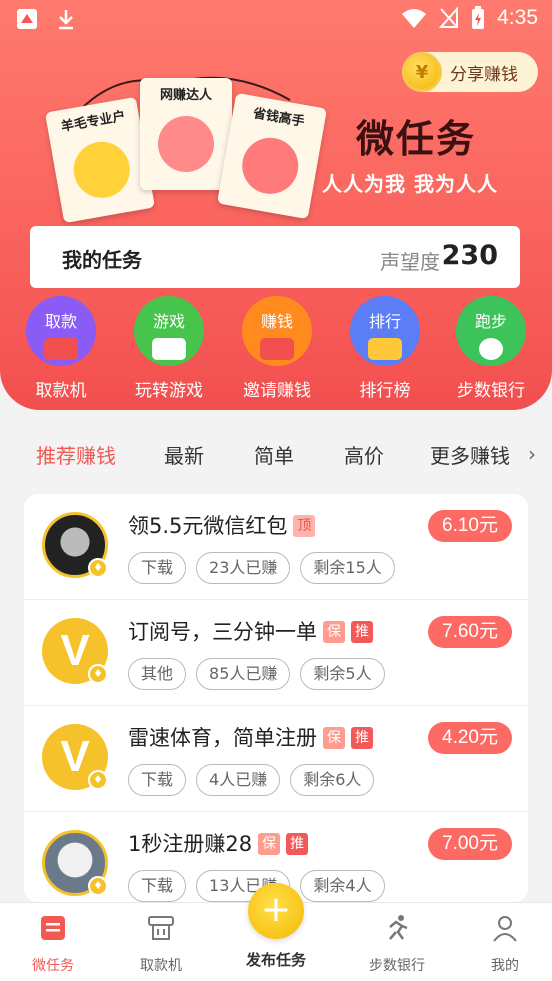 The height and width of the screenshot is (981, 552). I want to click on task-row: ♦ 领5.5元微信红包顶 6.10元 下载 23人已赚 剩余15人, so click(276, 547).